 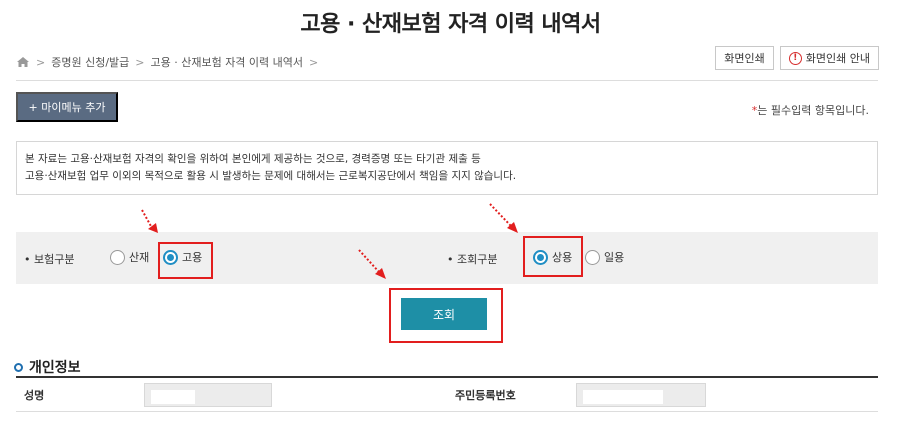 What do you see at coordinates (34, 395) in the screenshot?
I see `name-label: 성명` at bounding box center [34, 395].